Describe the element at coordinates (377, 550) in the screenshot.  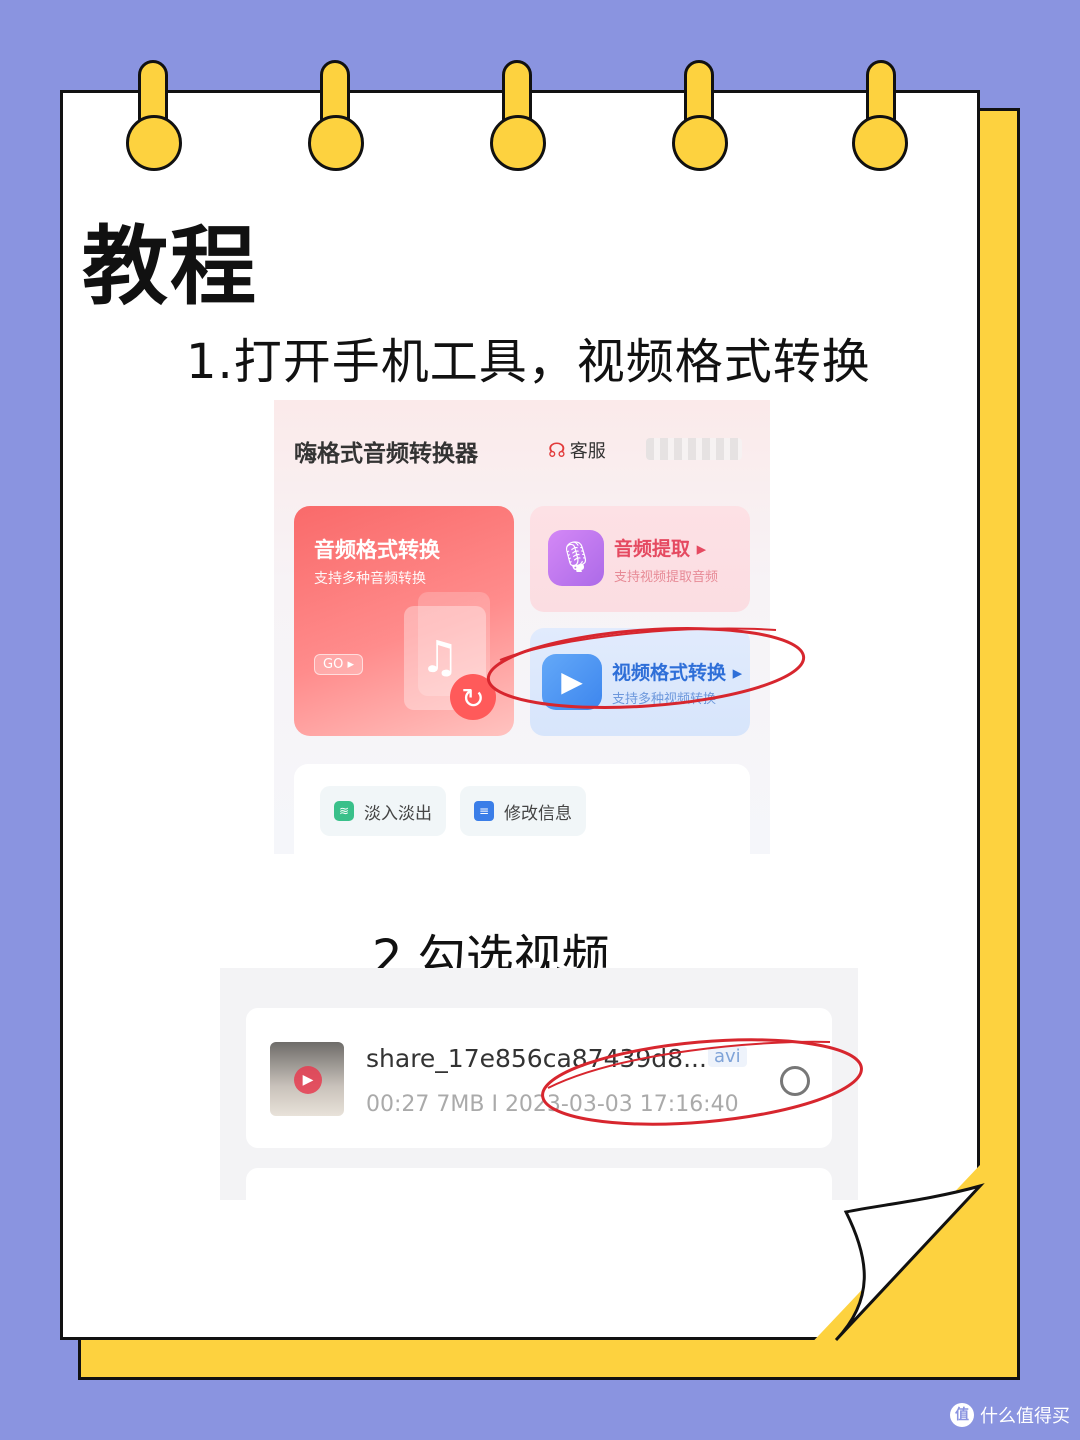
I see `audio-format-convert-title: 音频格式转换` at that location.